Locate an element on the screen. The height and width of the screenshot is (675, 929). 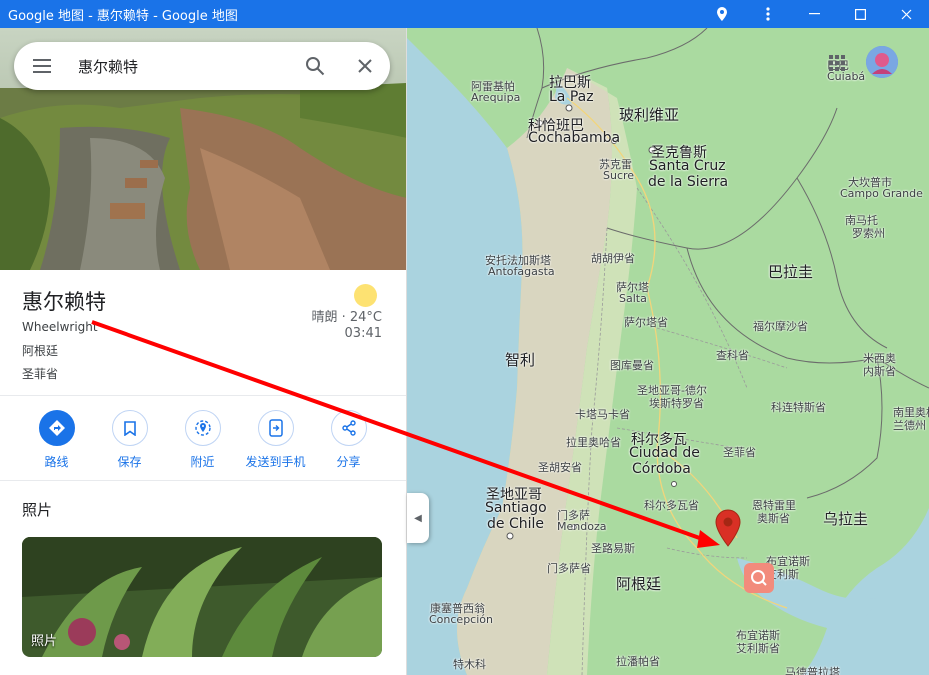
map-label: Ciudad de is located at coordinates (664, 453).